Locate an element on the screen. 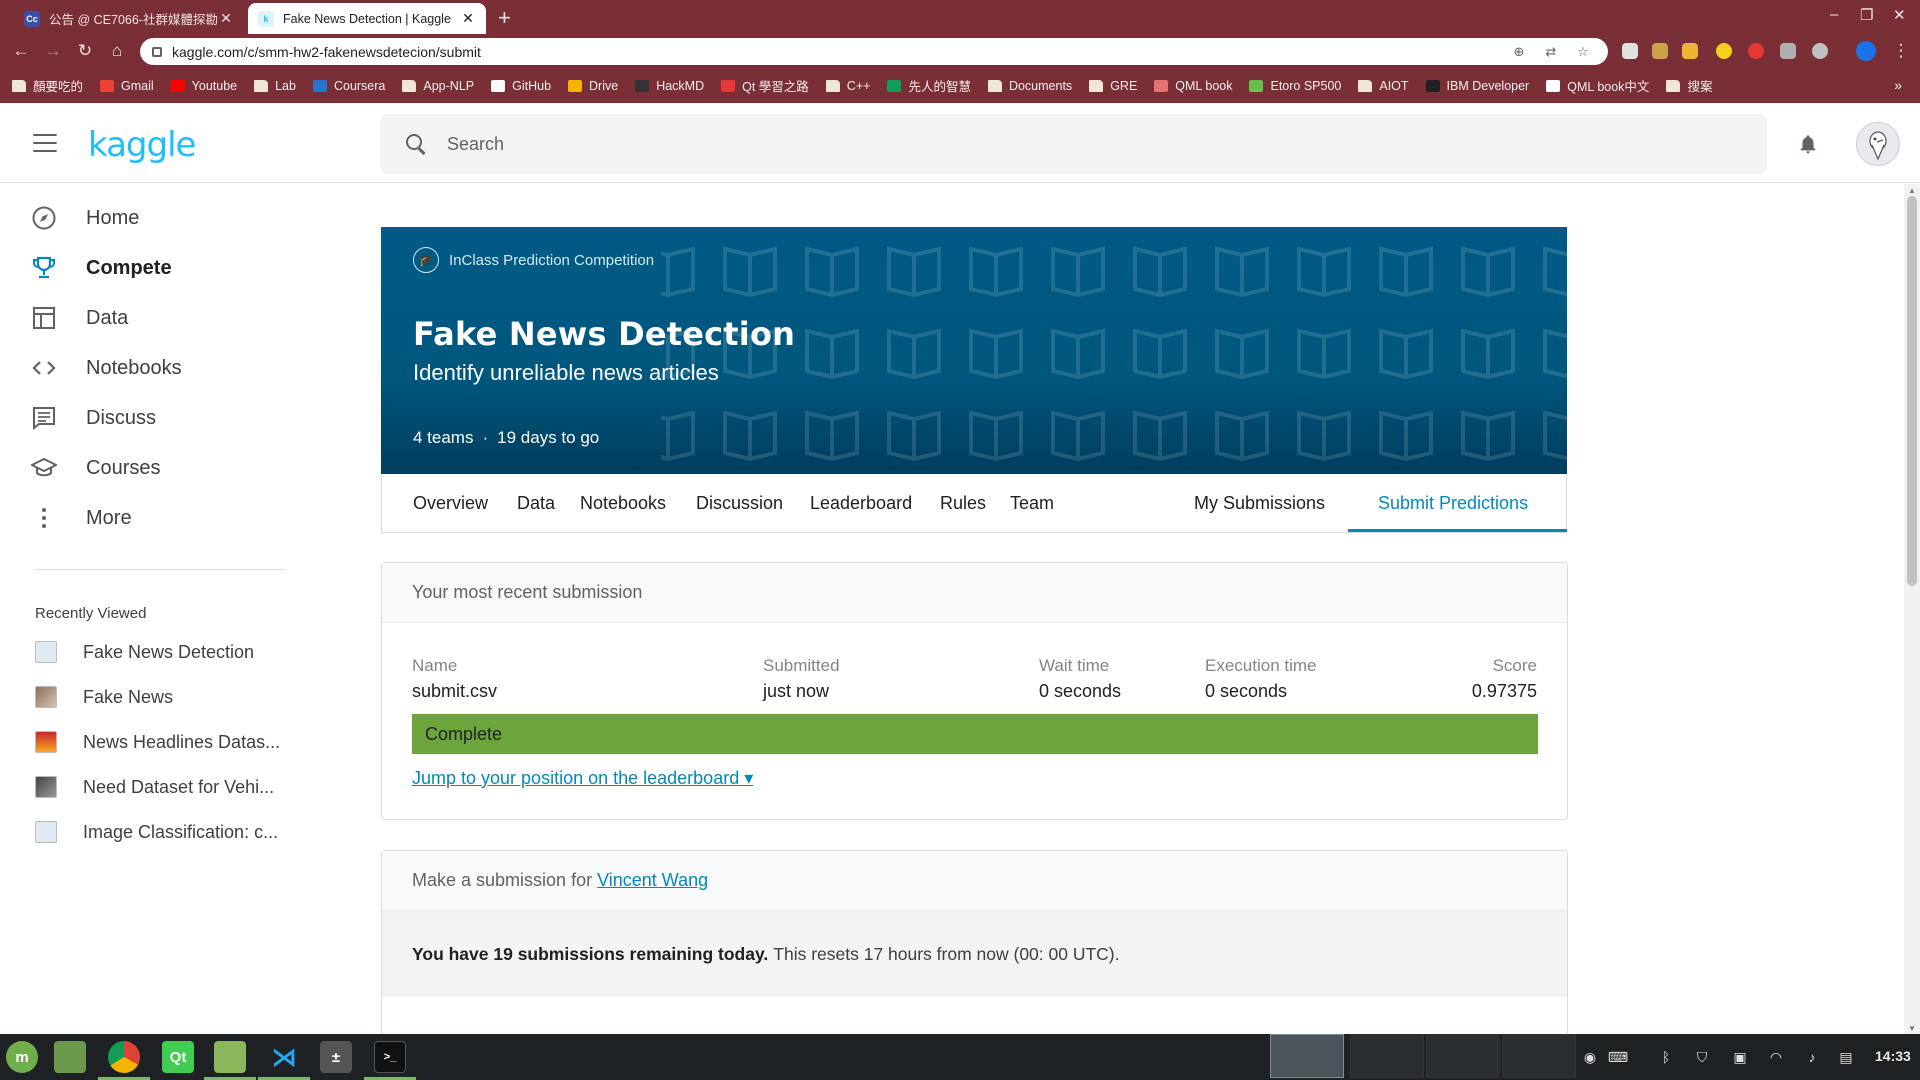  sidebar-item-more: More is located at coordinates (81, 518).